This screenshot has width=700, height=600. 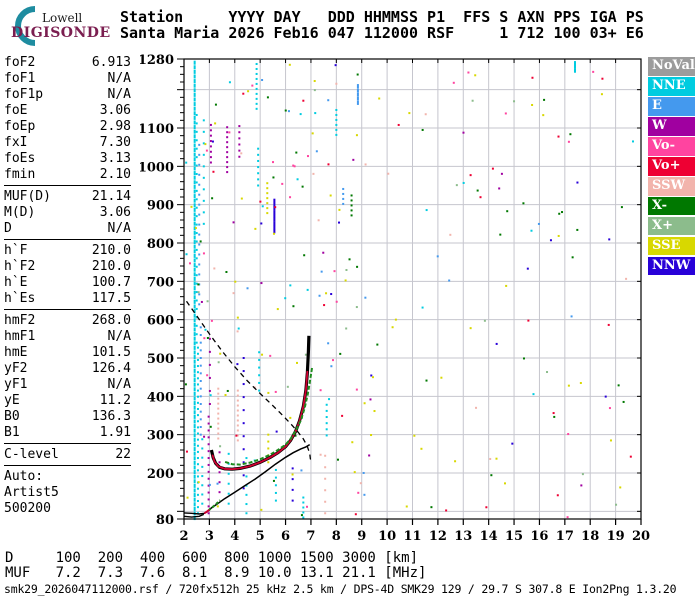 I want to click on y-axis-label: 1000, so click(x=157, y=167).